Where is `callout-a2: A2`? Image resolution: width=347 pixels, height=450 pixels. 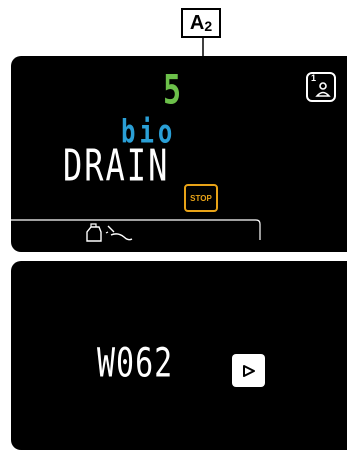 callout-a2: A2 is located at coordinates (201, 23).